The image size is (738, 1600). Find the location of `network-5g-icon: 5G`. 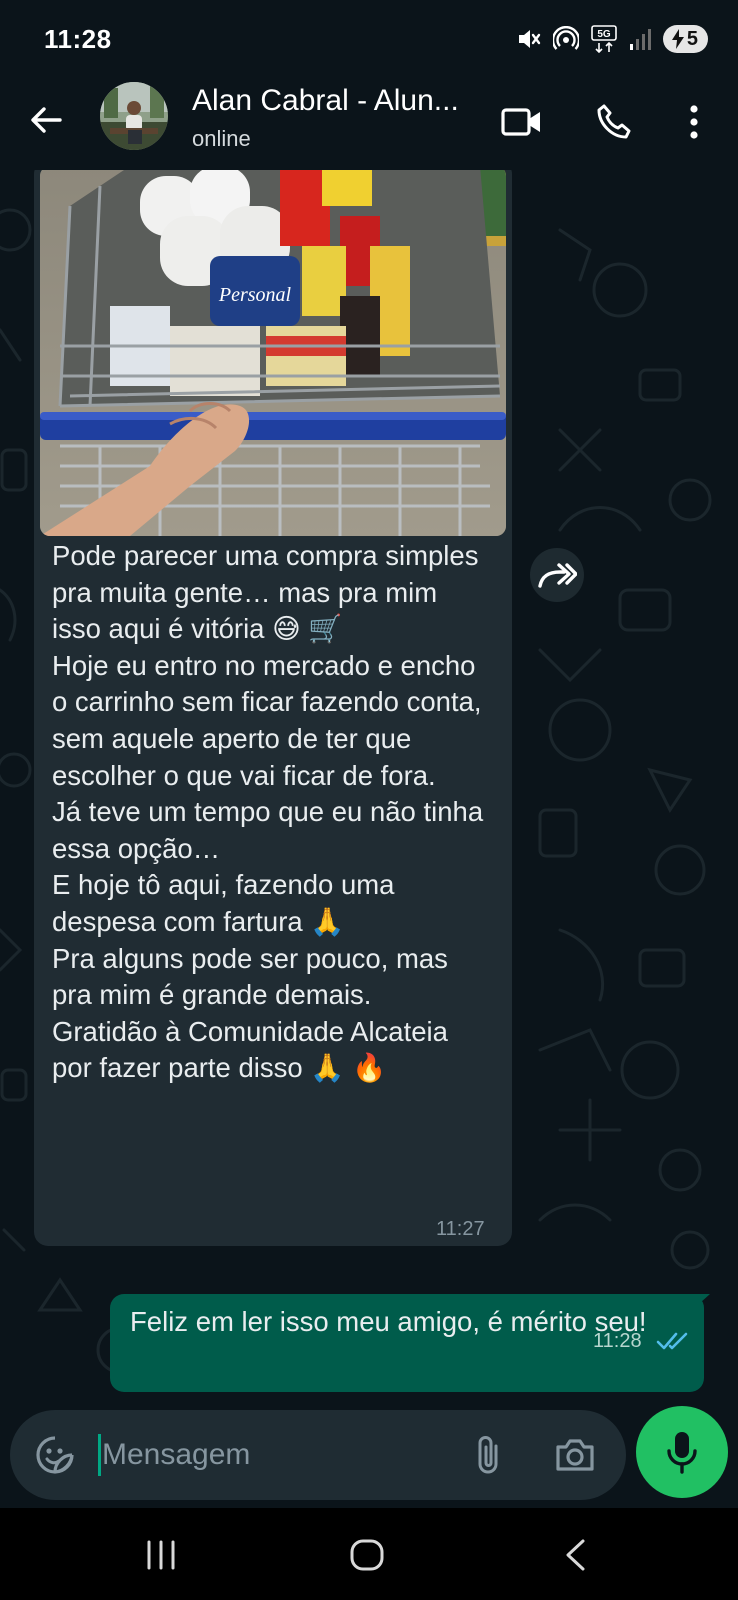

network-5g-icon: 5G is located at coordinates (604, 39).